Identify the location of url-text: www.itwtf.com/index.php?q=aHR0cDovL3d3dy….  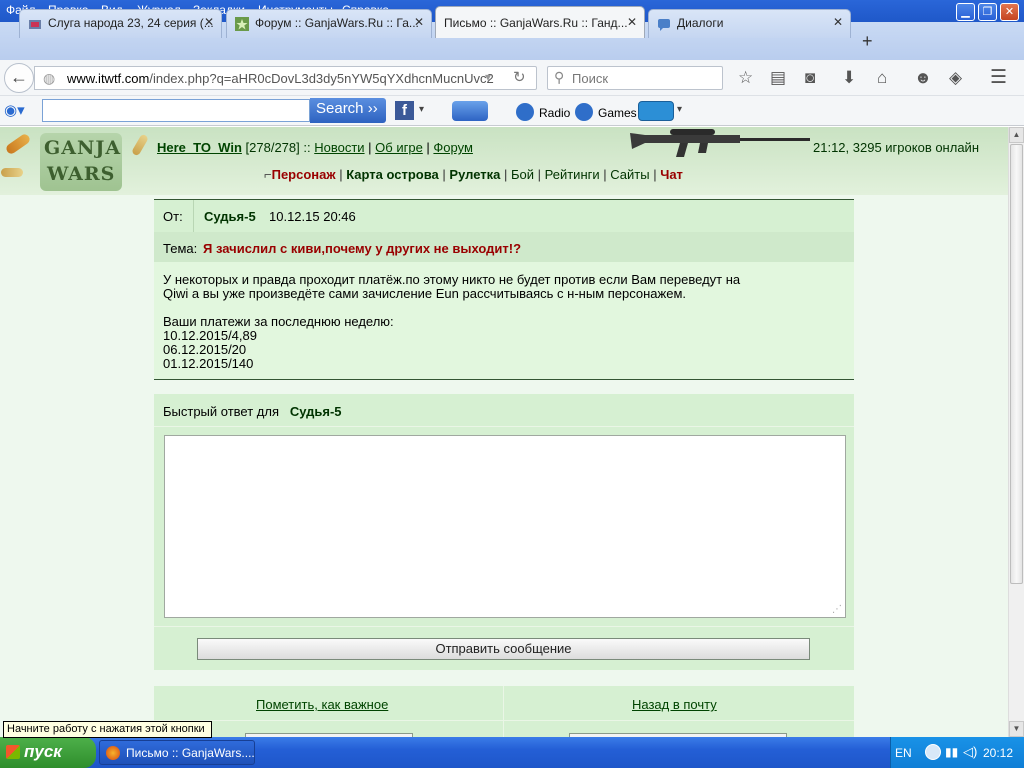
(280, 78).